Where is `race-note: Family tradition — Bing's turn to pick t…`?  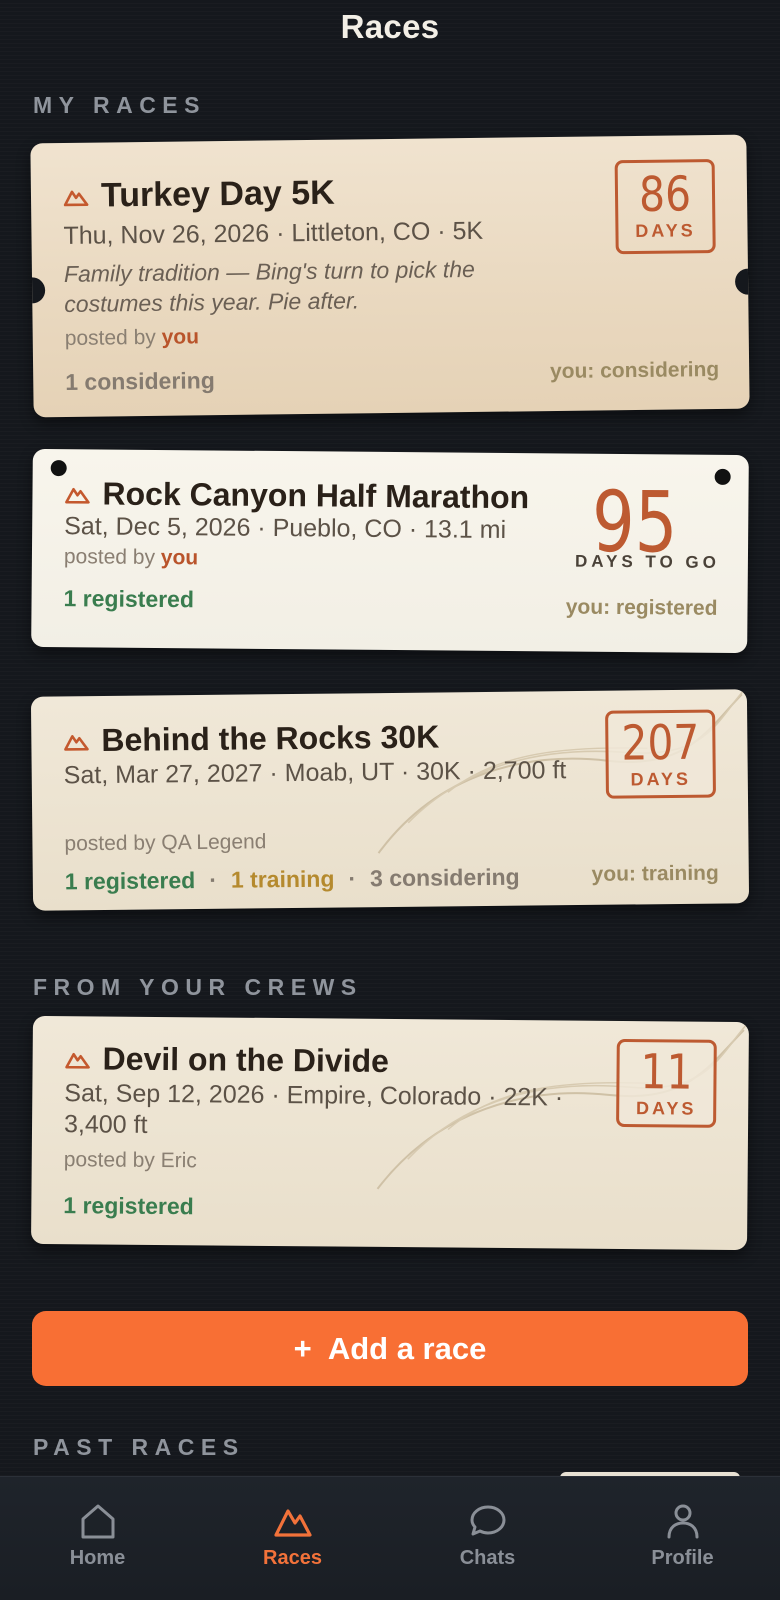 race-note: Family tradition — Bing's turn to pick t… is located at coordinates (269, 286).